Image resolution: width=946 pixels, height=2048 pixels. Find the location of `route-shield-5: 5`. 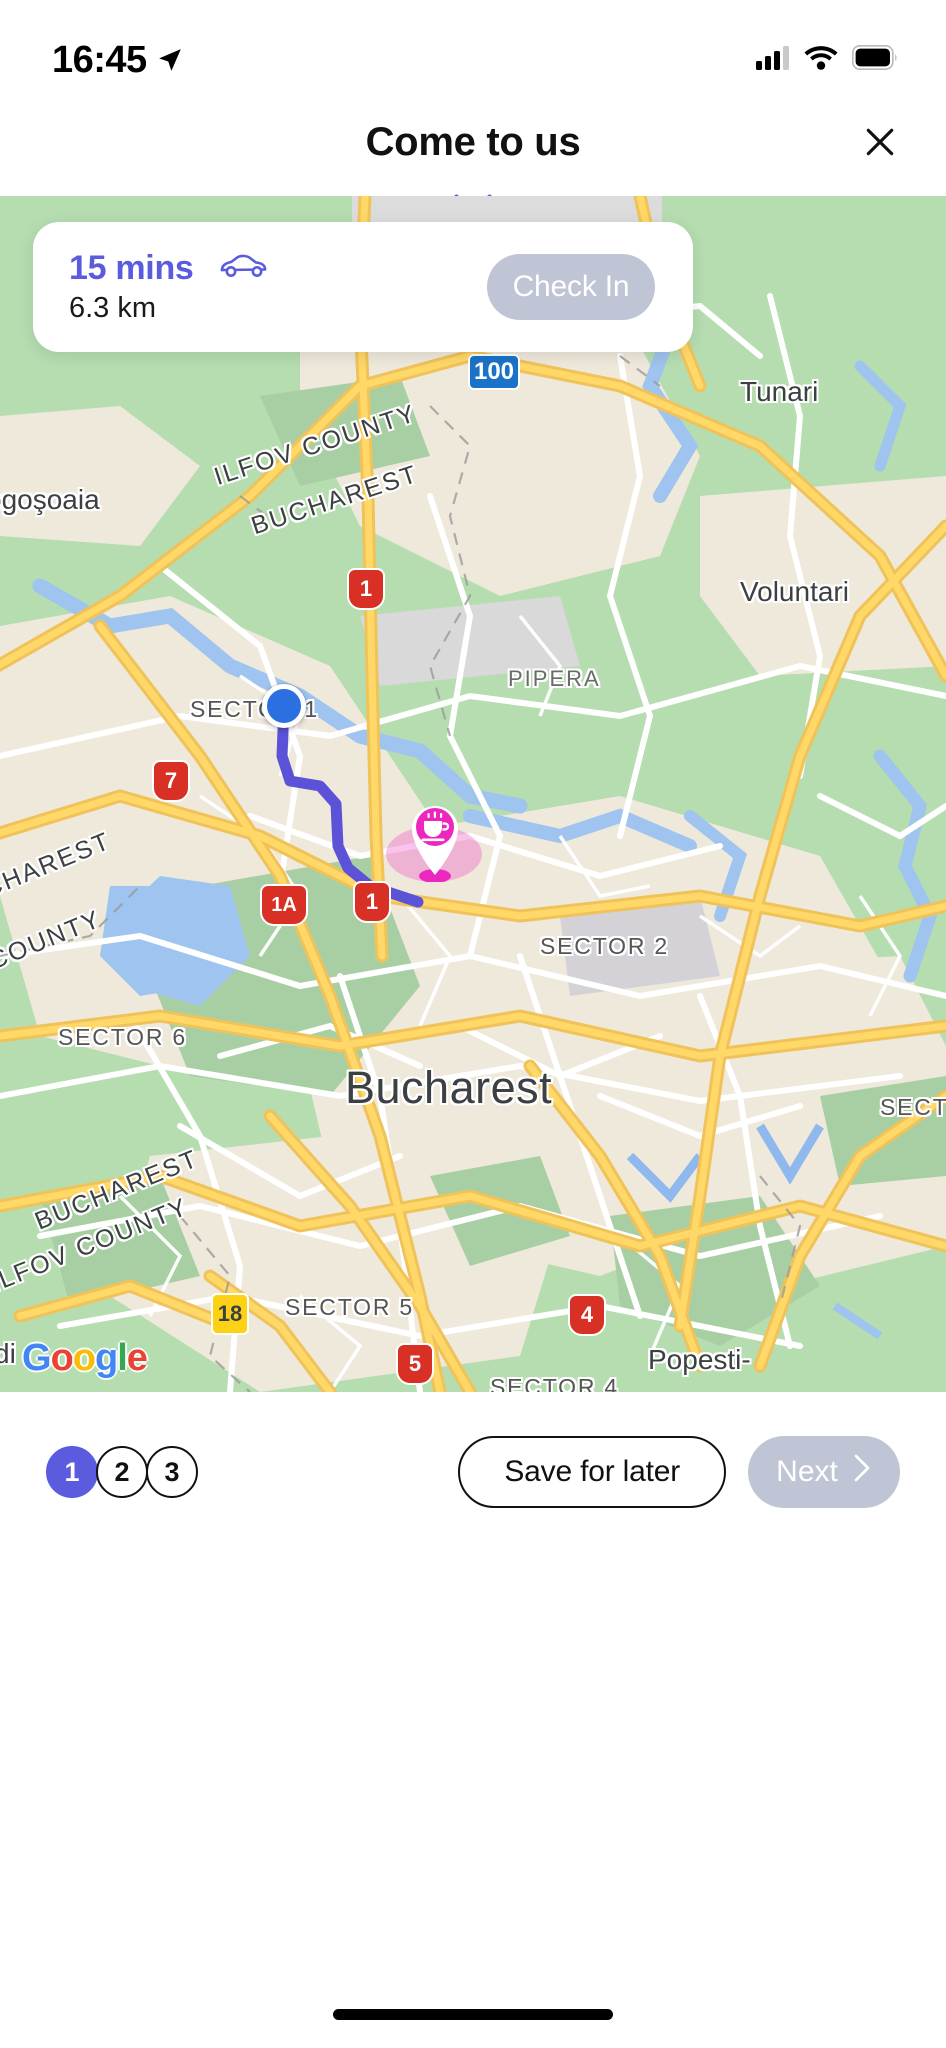

route-shield-5: 5 is located at coordinates (415, 1364).